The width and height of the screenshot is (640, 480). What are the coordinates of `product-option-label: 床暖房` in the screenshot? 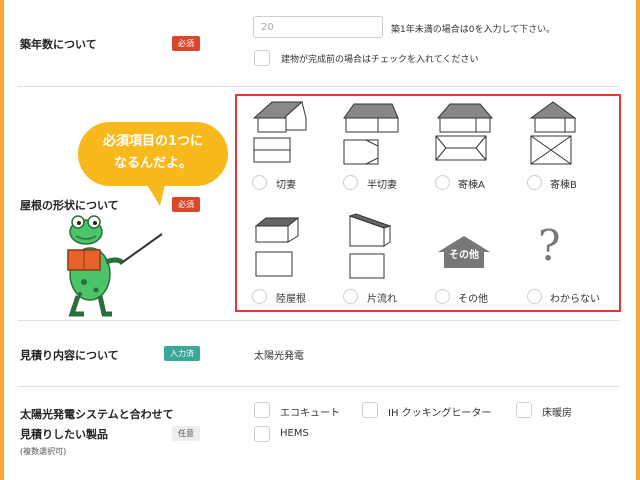 It's located at (557, 413).